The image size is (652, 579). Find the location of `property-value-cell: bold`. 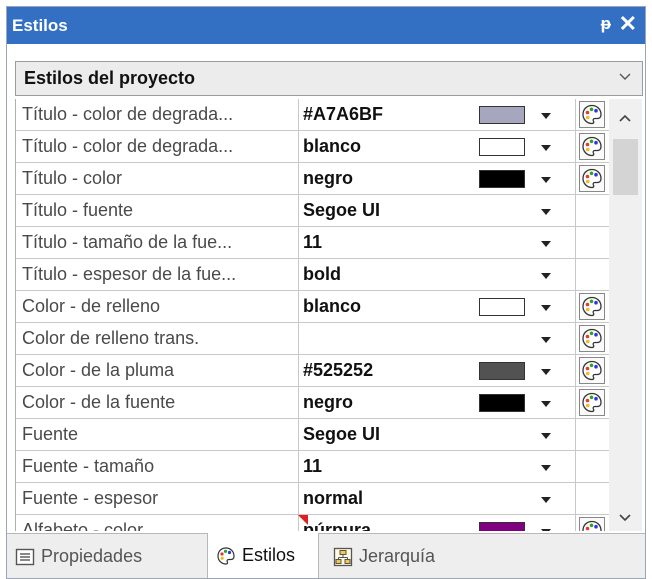

property-value-cell: bold is located at coordinates (437, 274).